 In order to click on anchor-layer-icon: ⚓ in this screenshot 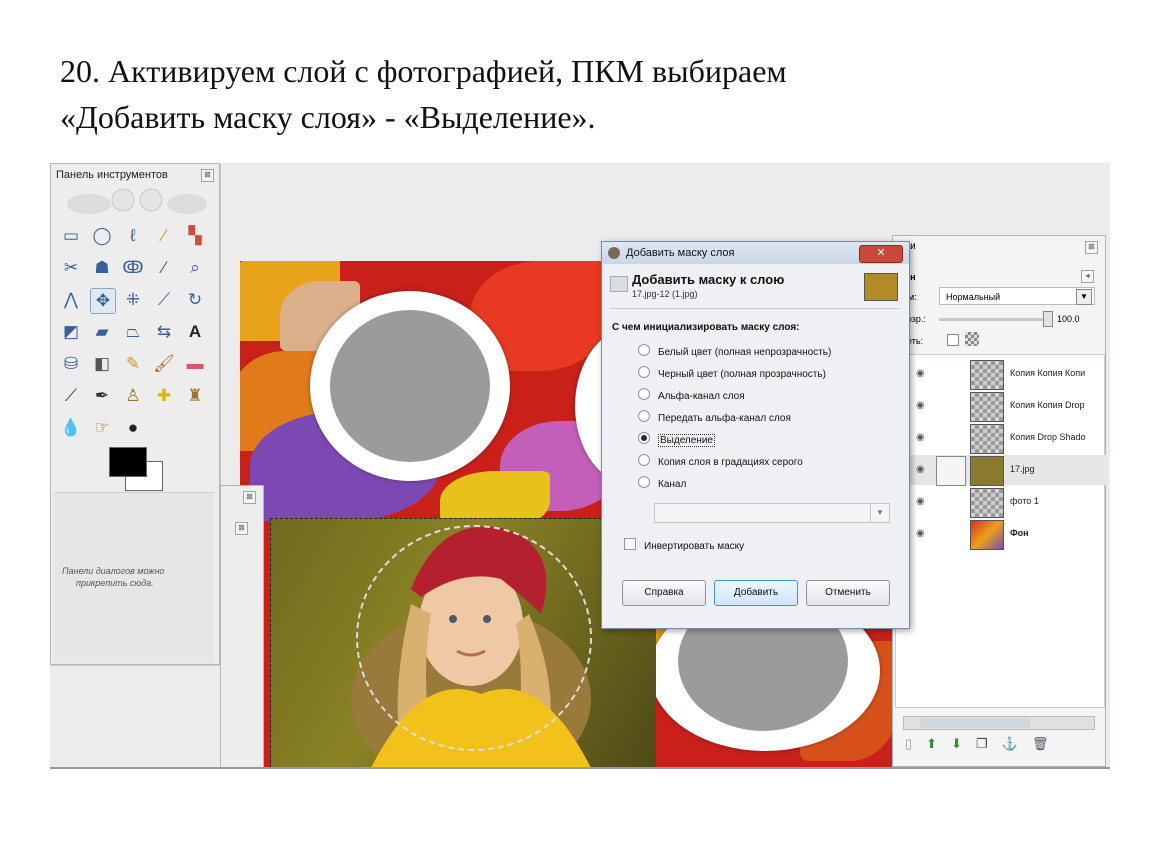, I will do `click(1010, 744)`.